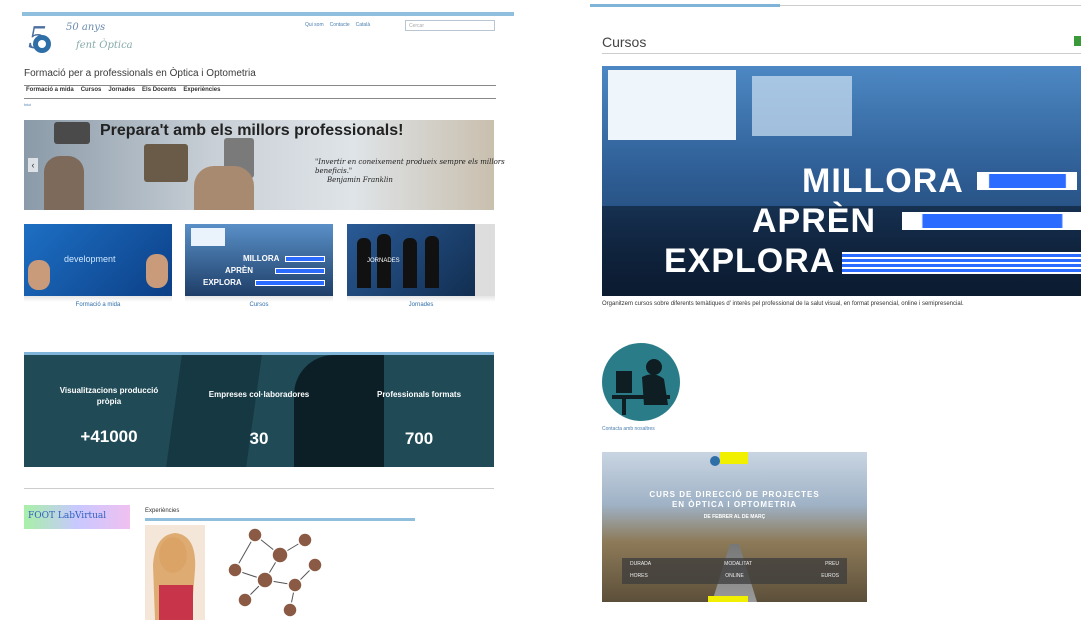 Image resolution: width=1081 pixels, height=622 pixels. Describe the element at coordinates (339, 411) in the screenshot. I see `head-silhouette` at that location.